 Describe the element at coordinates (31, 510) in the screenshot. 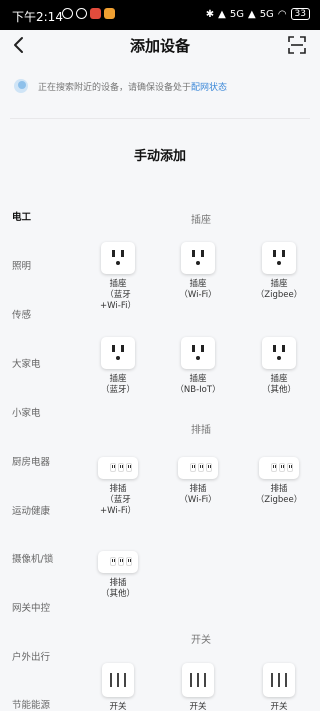

I see `category-item-fitness: 运动健康` at that location.